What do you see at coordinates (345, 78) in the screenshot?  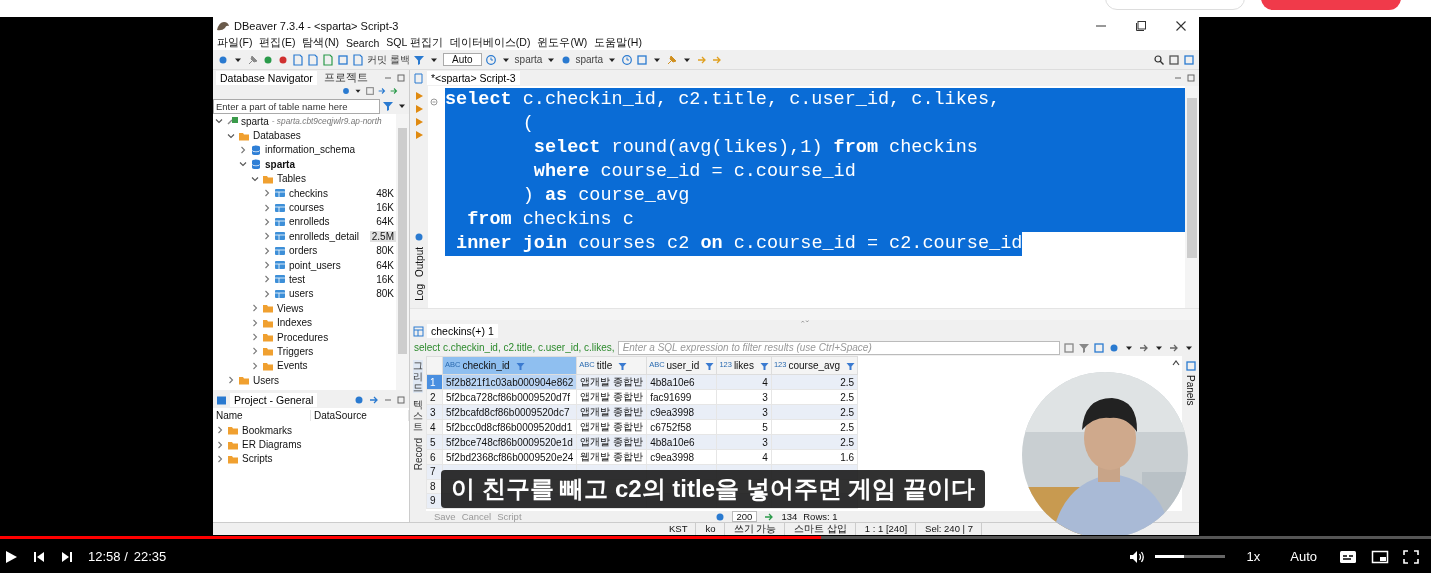 I see `panel-tab: 프로젝트` at bounding box center [345, 78].